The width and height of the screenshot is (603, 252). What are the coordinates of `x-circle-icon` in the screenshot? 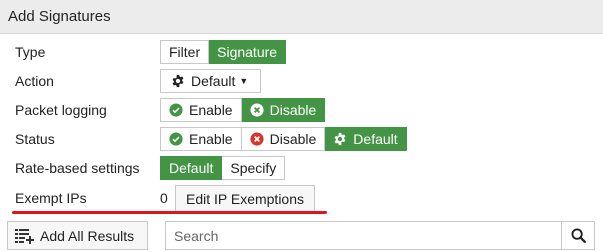 It's located at (257, 110).